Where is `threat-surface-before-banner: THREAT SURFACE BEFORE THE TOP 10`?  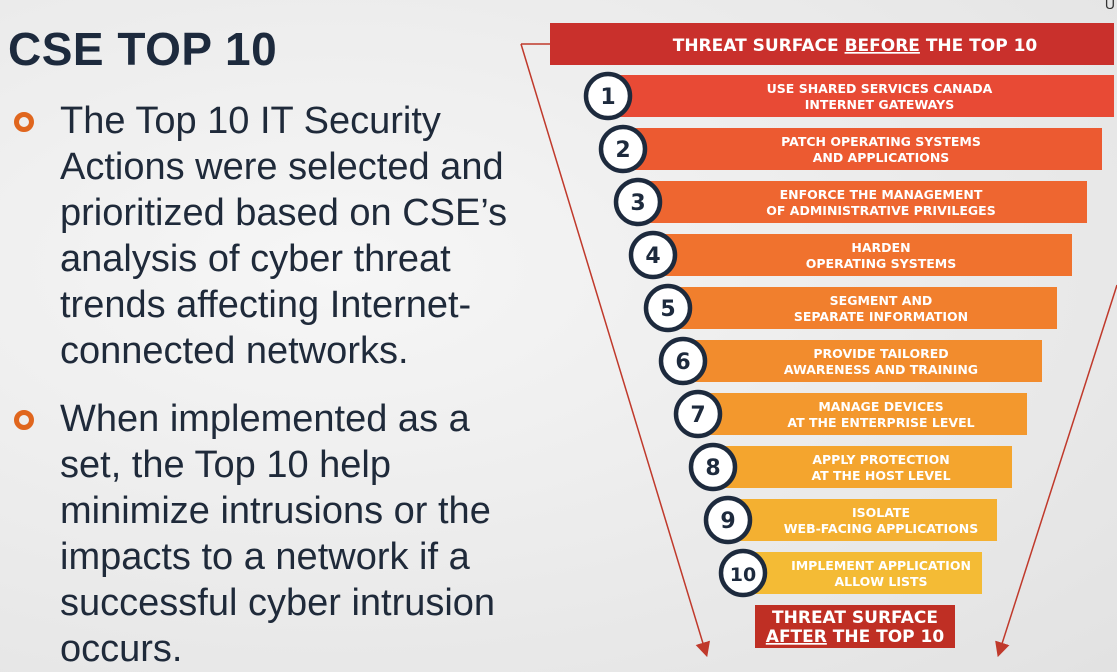 threat-surface-before-banner: THREAT SURFACE BEFORE THE TOP 10 is located at coordinates (832, 44).